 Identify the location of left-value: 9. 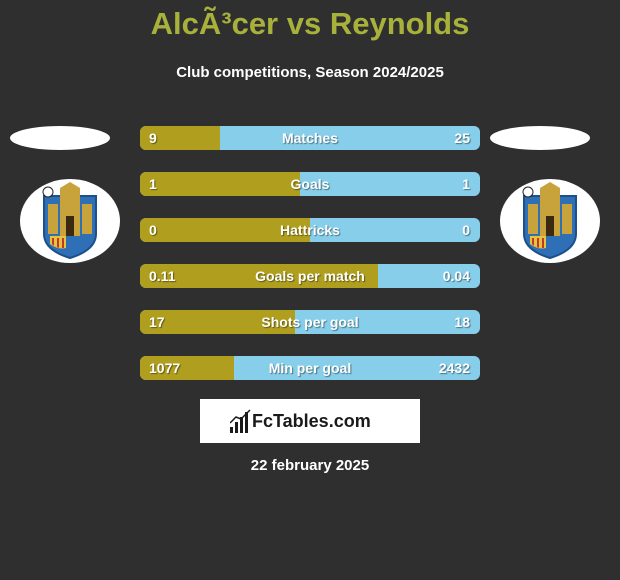
(153, 138).